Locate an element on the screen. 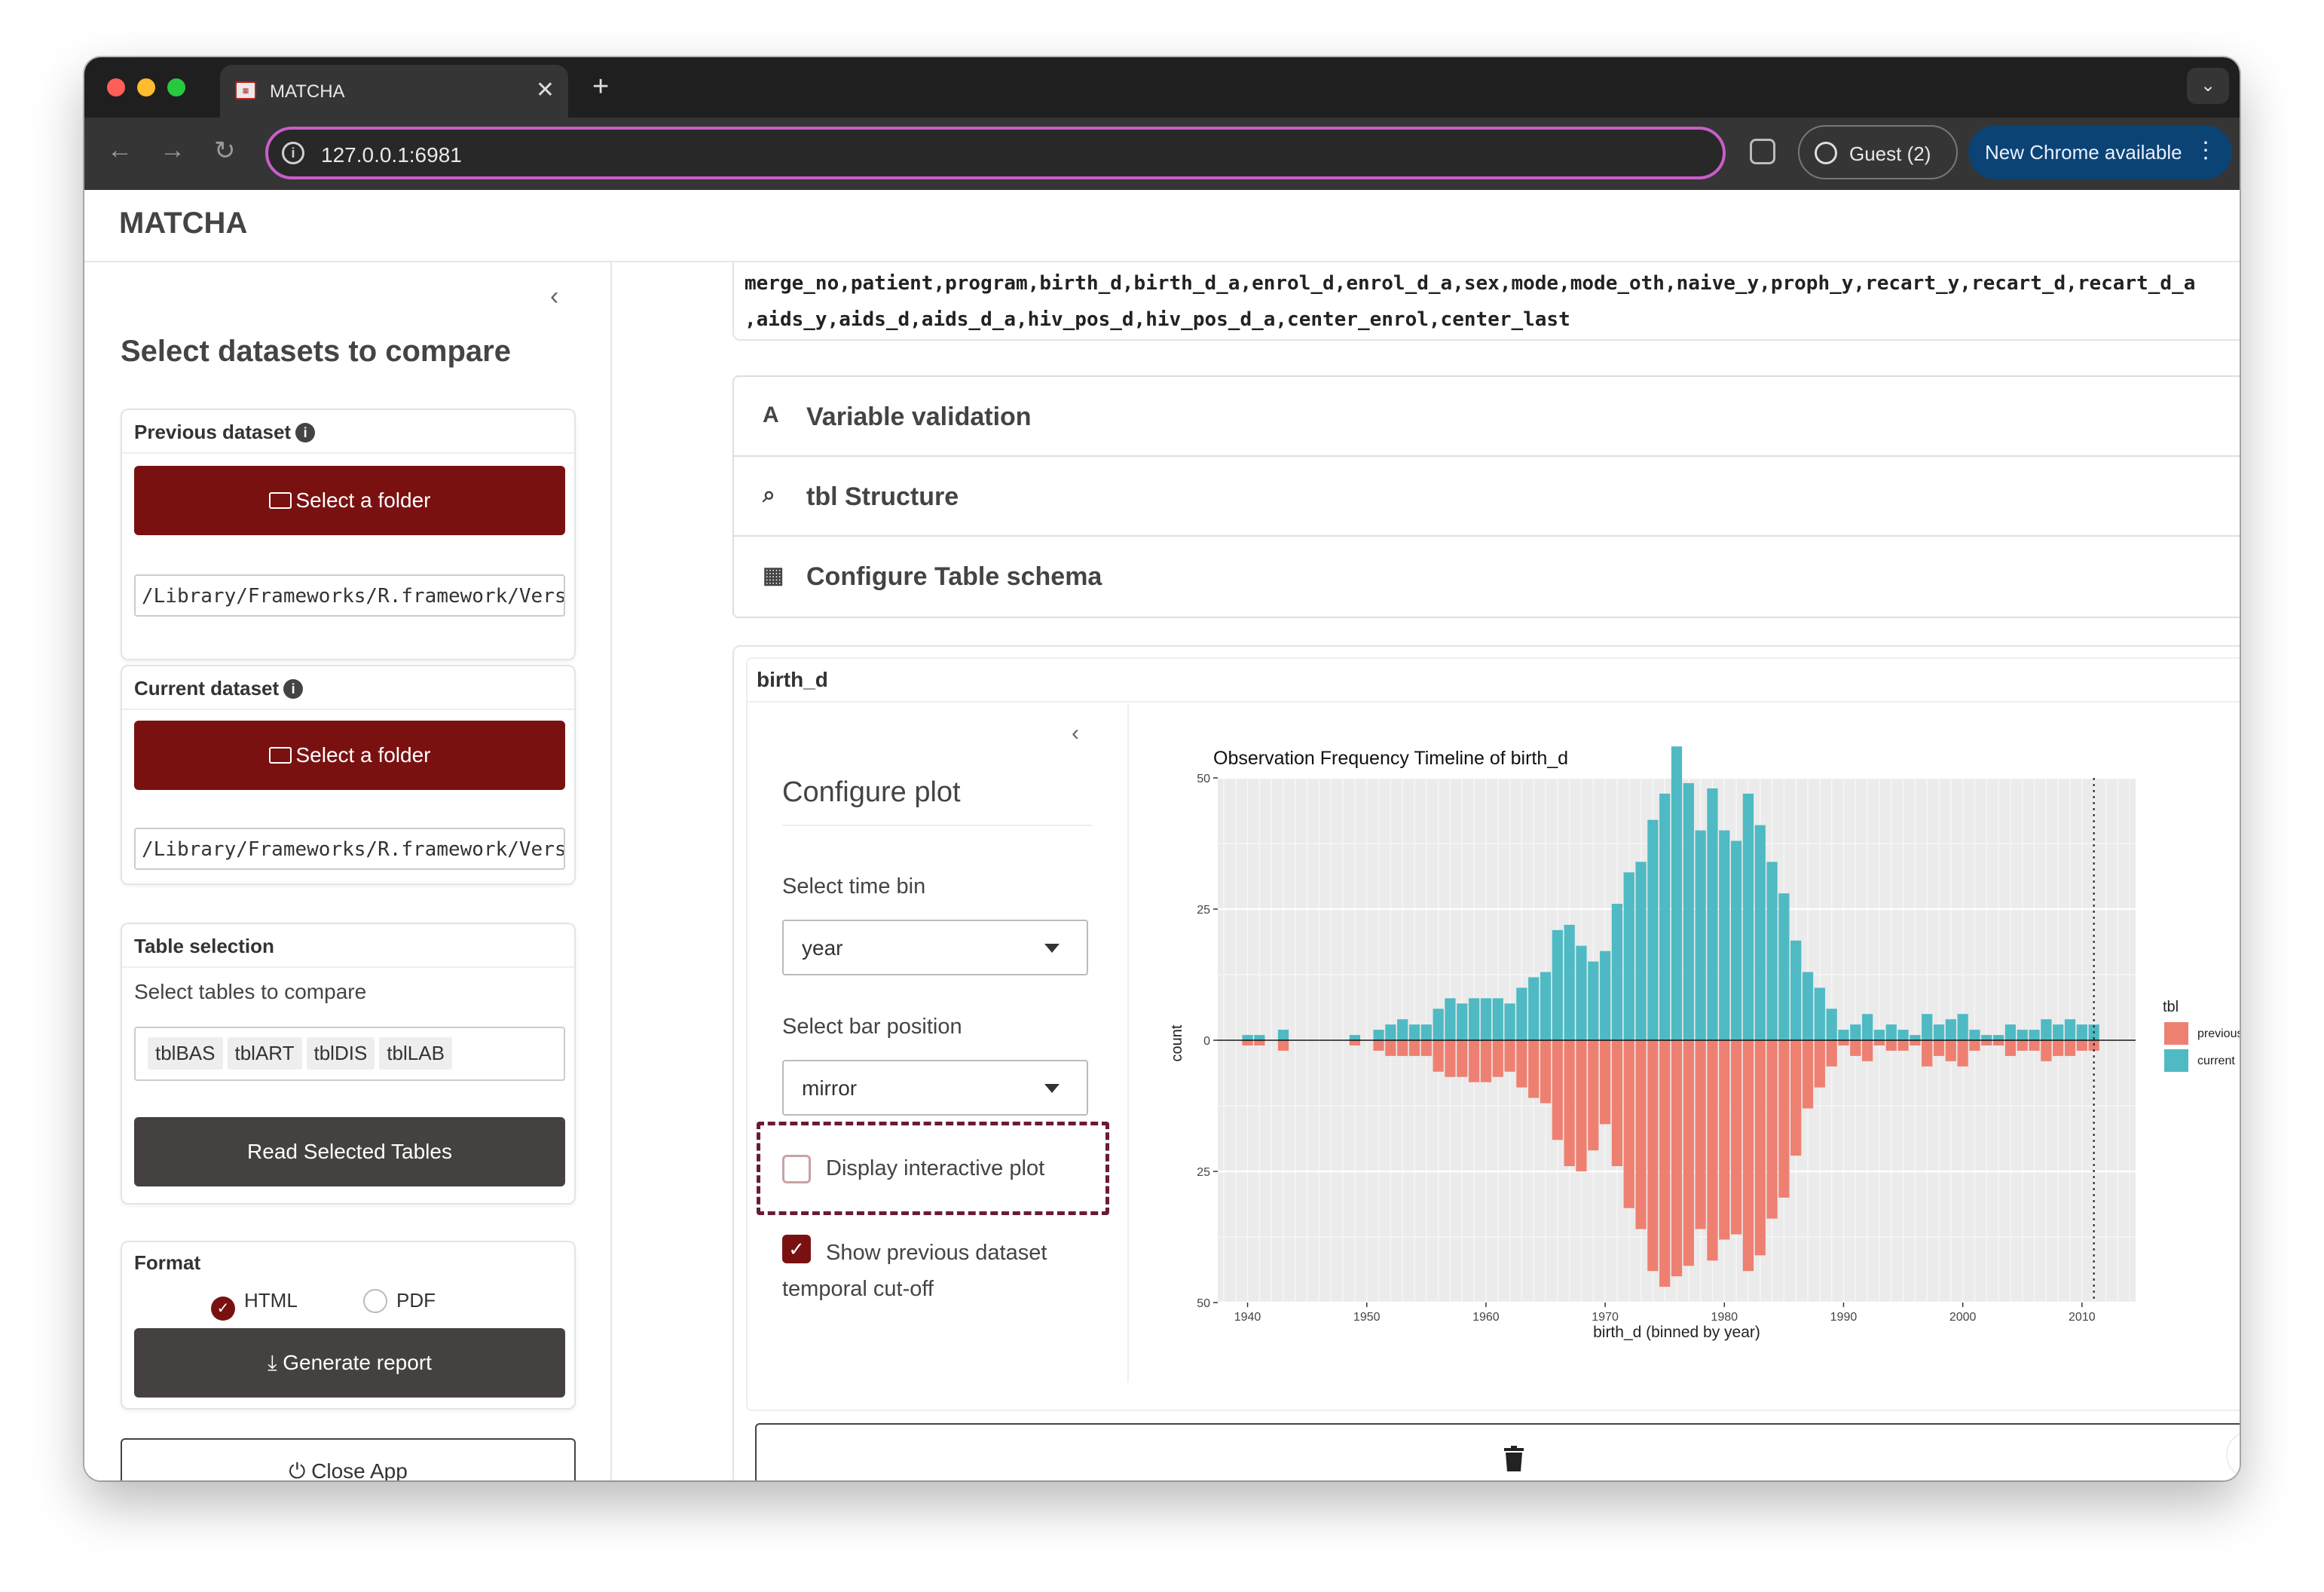 The image size is (2324, 1592). update-chrome-button: New Chrome available ⋮ is located at coordinates (2100, 152).